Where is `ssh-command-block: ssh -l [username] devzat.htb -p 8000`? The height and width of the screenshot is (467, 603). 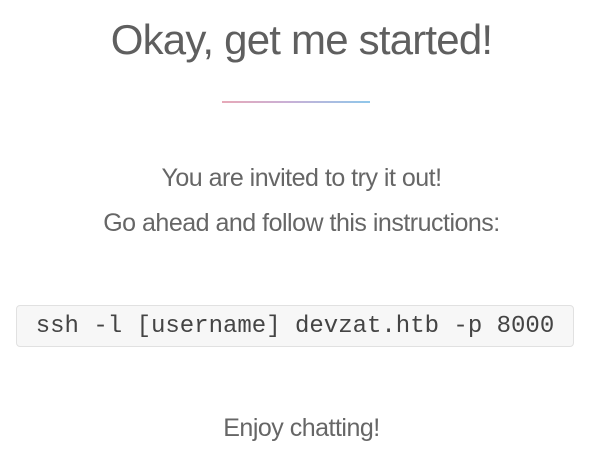 ssh-command-block: ssh -l [username] devzat.htb -p 8000 is located at coordinates (295, 326).